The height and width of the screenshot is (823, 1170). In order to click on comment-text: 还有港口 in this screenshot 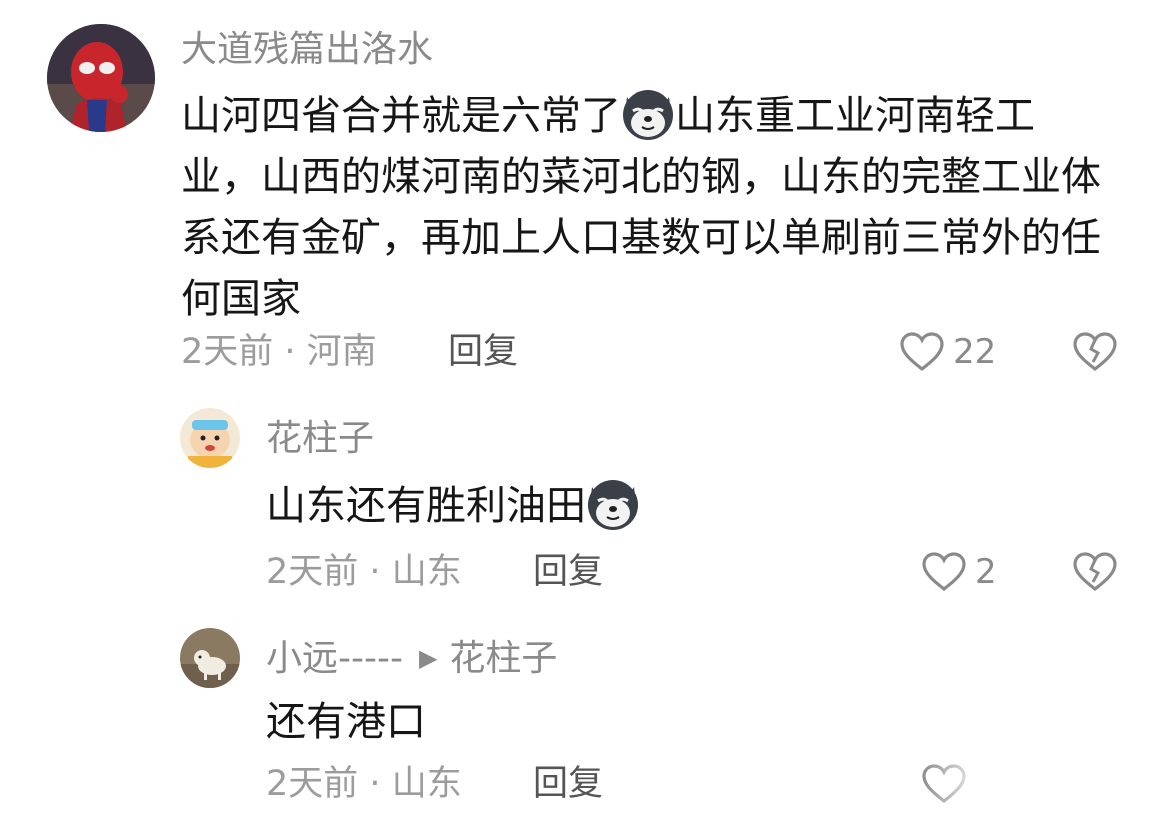, I will do `click(346, 722)`.